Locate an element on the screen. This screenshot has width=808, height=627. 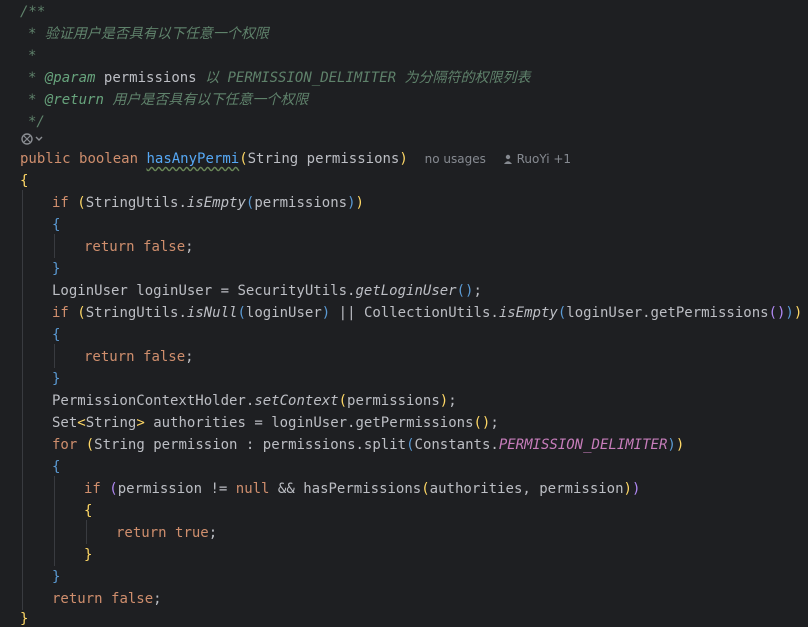
method-call: setContext is located at coordinates (296, 401).